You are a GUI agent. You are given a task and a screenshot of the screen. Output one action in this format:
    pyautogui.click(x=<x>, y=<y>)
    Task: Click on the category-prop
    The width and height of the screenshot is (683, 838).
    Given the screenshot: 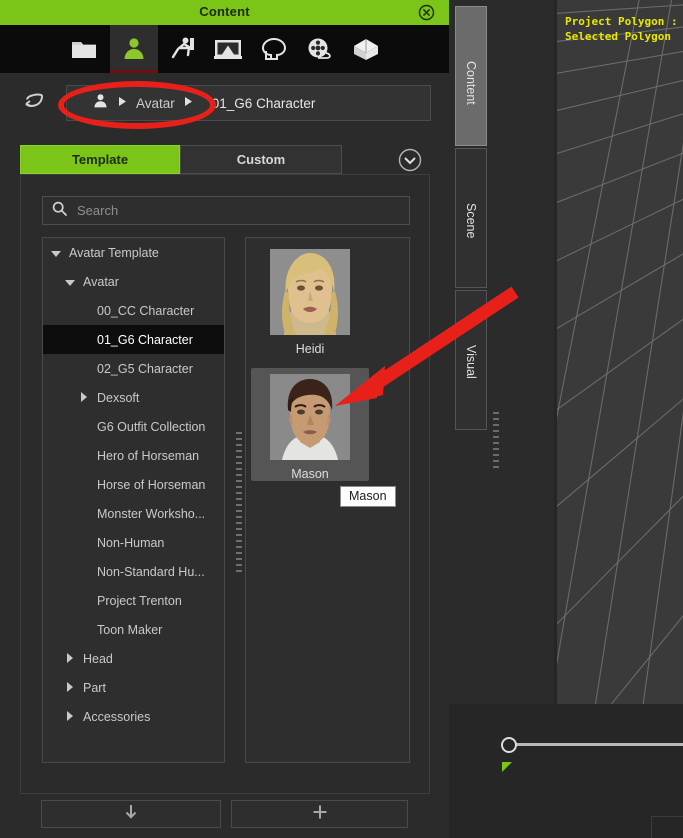 What is the action you would take?
    pyautogui.click(x=274, y=49)
    